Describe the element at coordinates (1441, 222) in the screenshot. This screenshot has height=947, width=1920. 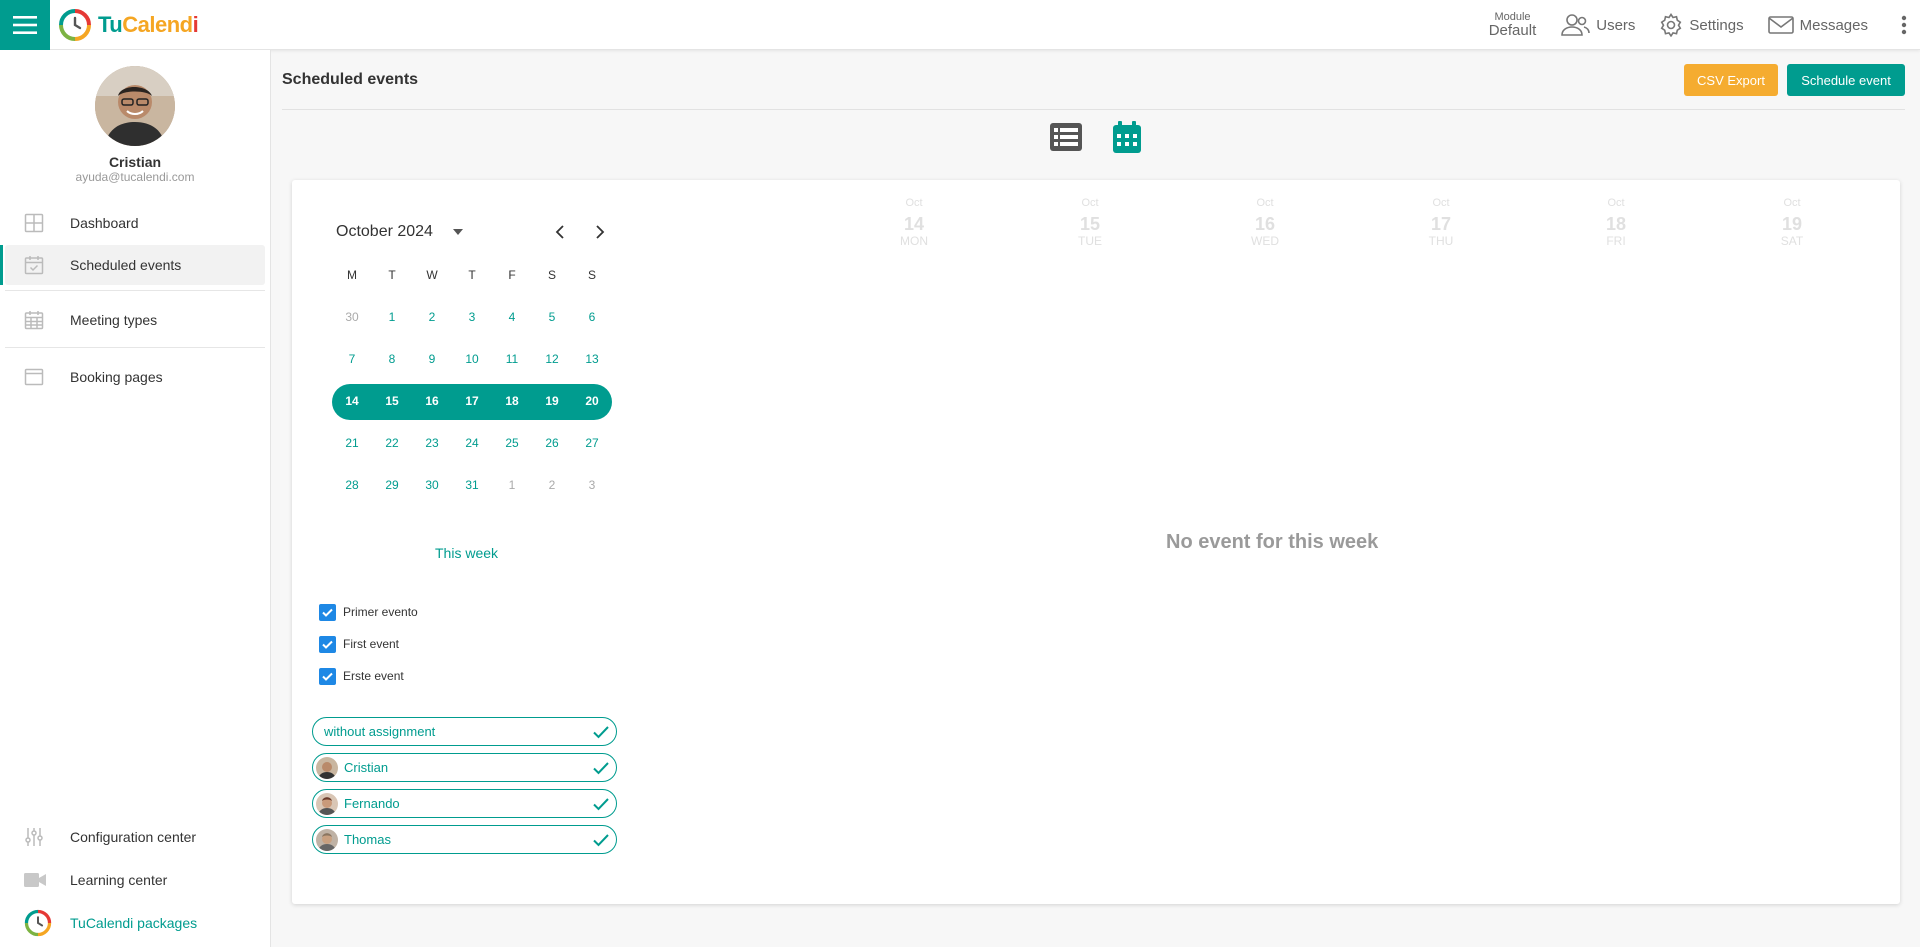
I see `week-day-header: Oct 17 THU` at that location.